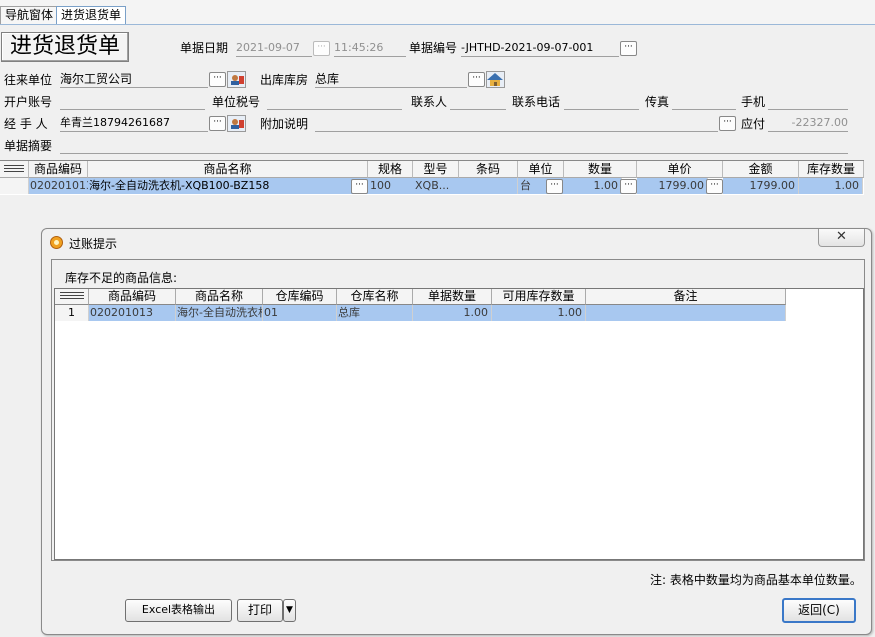  What do you see at coordinates (236, 123) in the screenshot?
I see `handler-card-icon` at bounding box center [236, 123].